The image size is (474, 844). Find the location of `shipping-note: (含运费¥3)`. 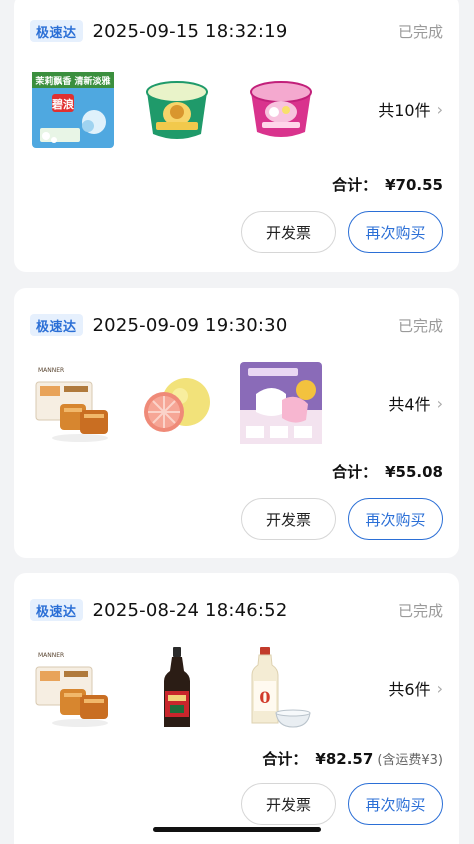

shipping-note: (含运费¥3) is located at coordinates (410, 760).